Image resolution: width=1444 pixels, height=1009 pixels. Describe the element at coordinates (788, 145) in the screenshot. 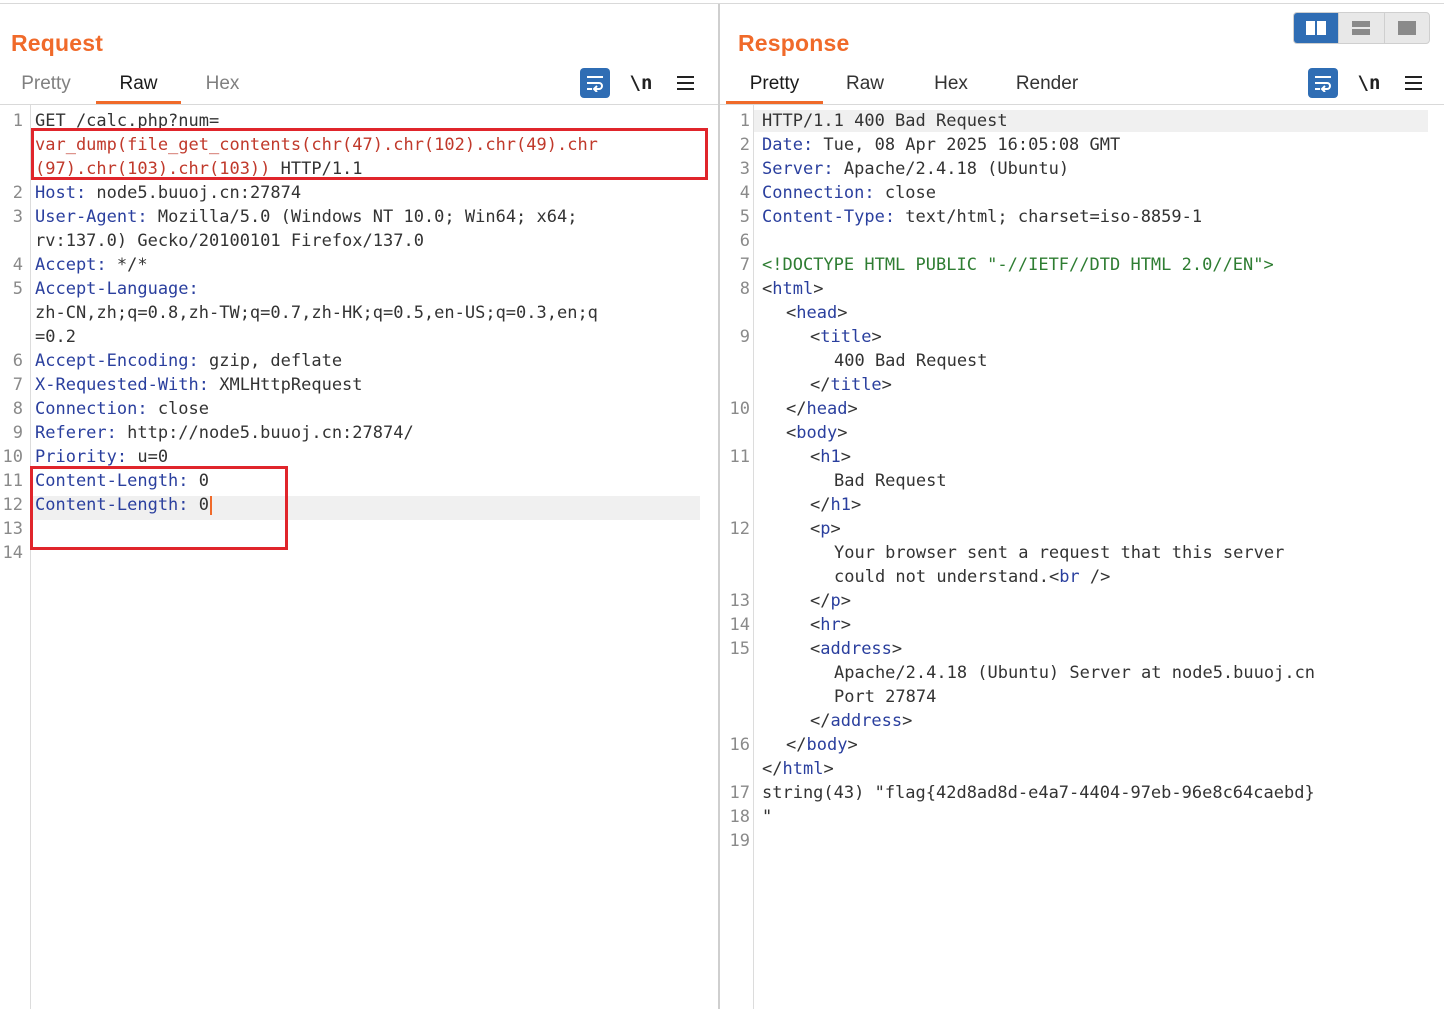

I see `code-token: Date:` at that location.